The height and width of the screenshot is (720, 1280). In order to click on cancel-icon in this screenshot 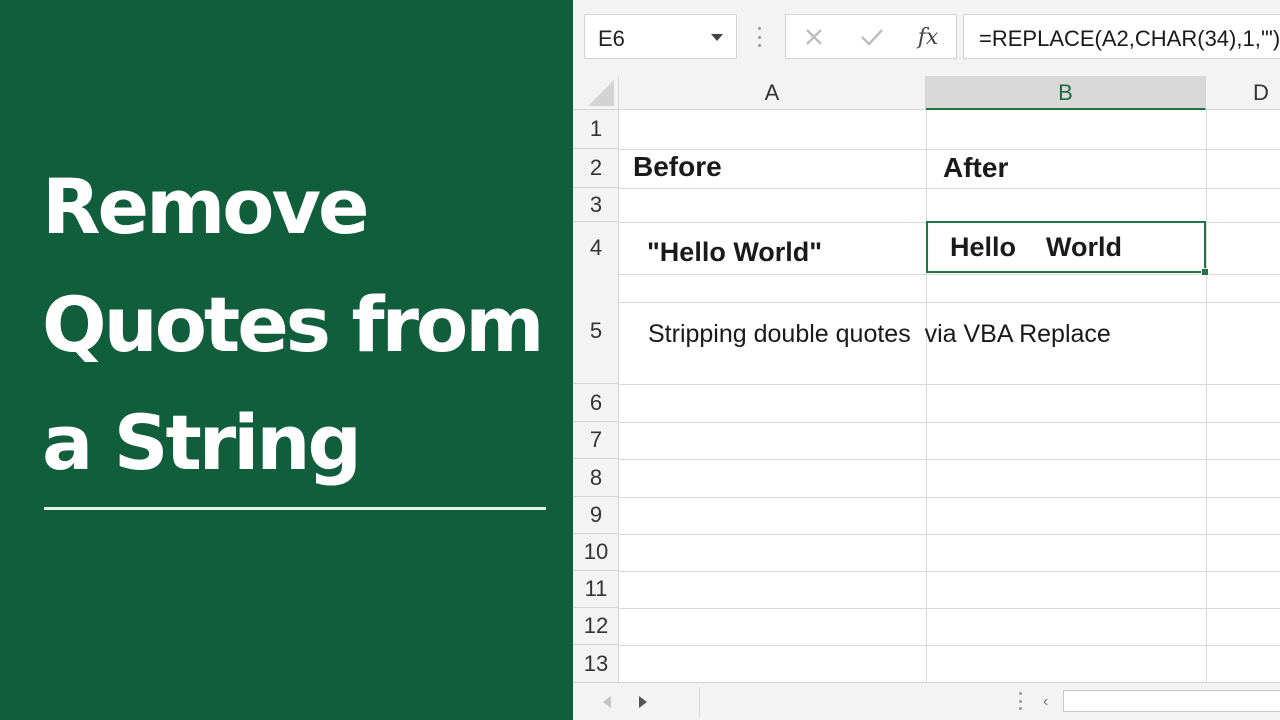, I will do `click(814, 37)`.